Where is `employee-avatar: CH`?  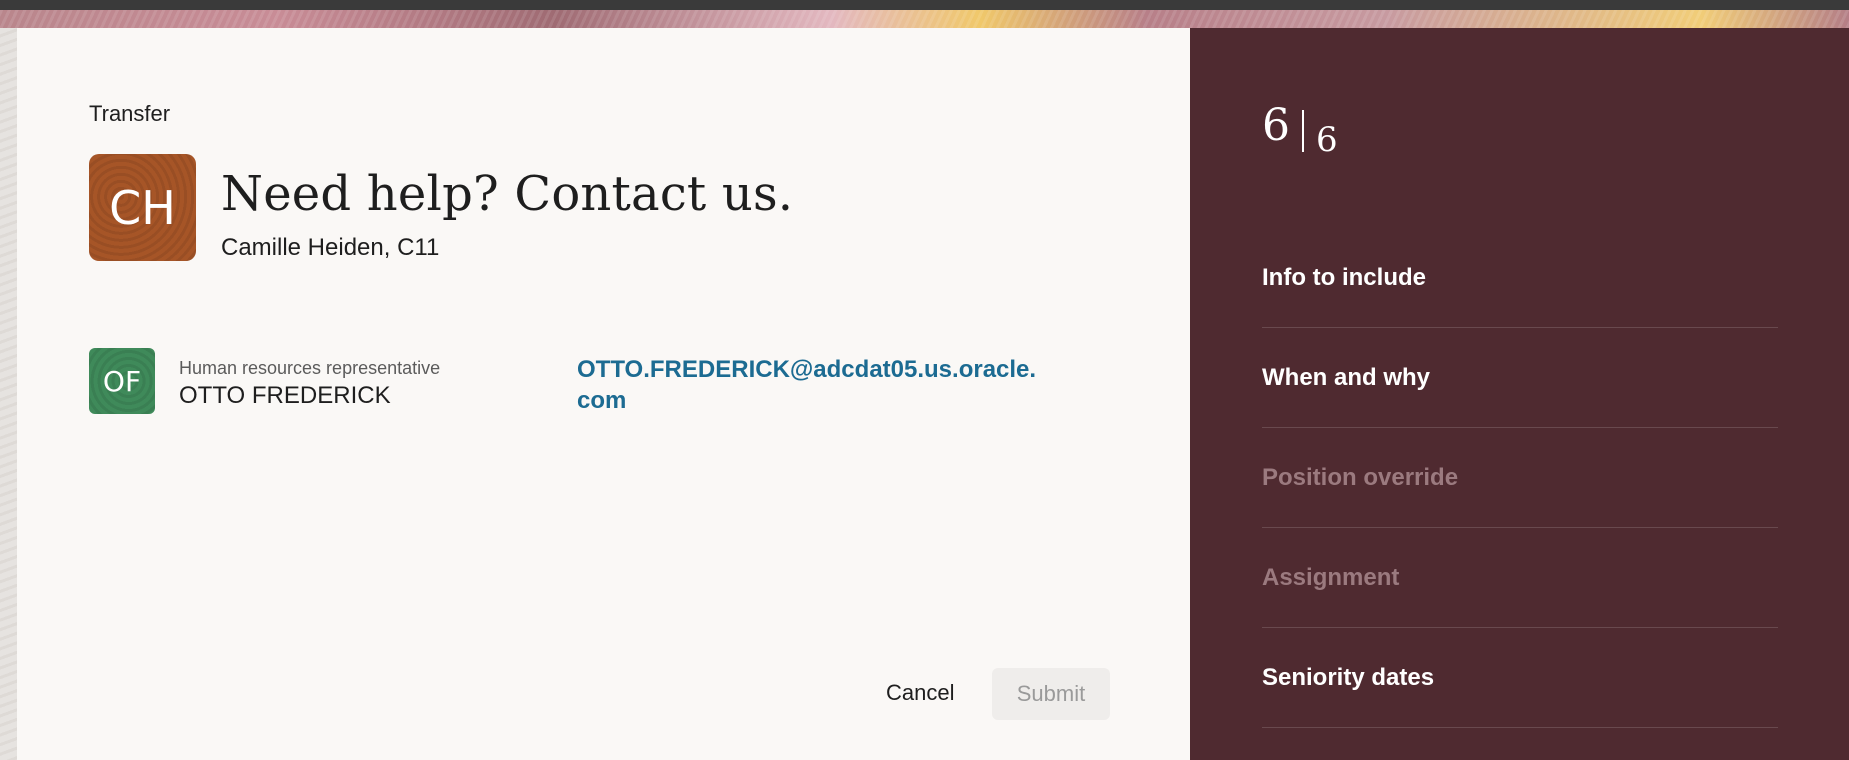 employee-avatar: CH is located at coordinates (142, 207).